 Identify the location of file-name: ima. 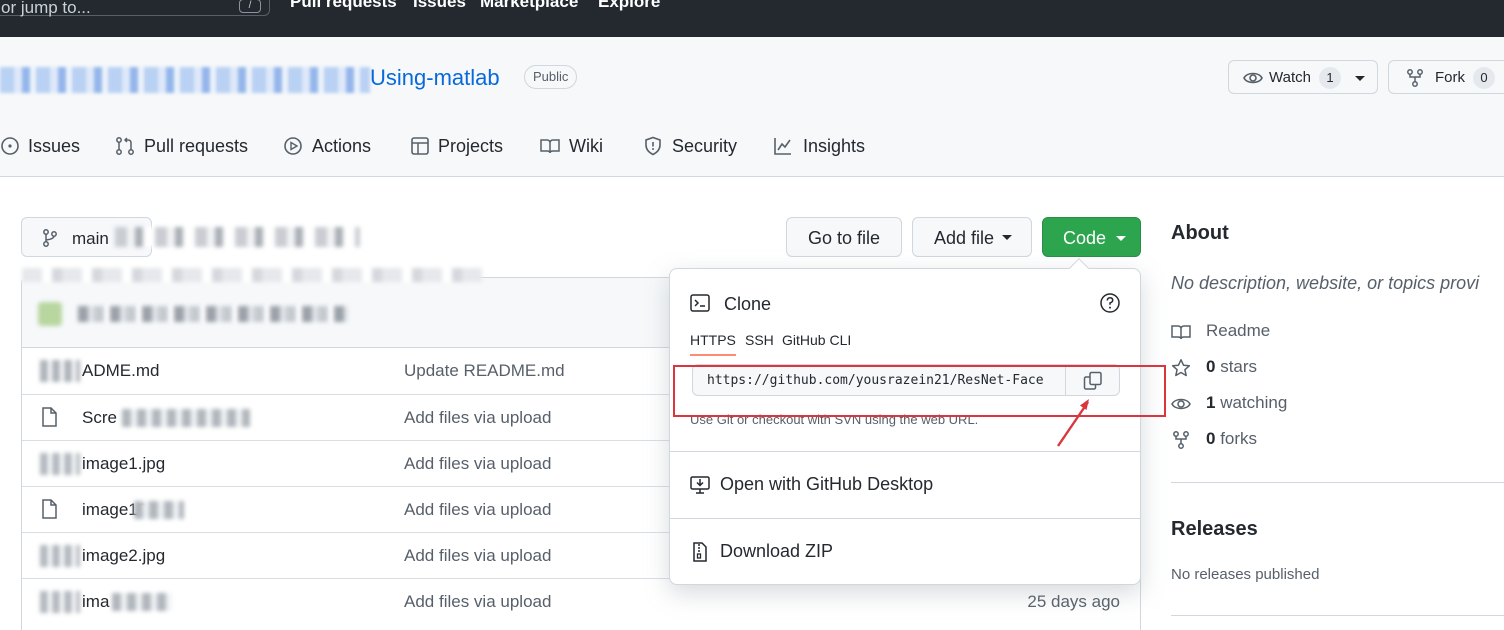
(95, 602).